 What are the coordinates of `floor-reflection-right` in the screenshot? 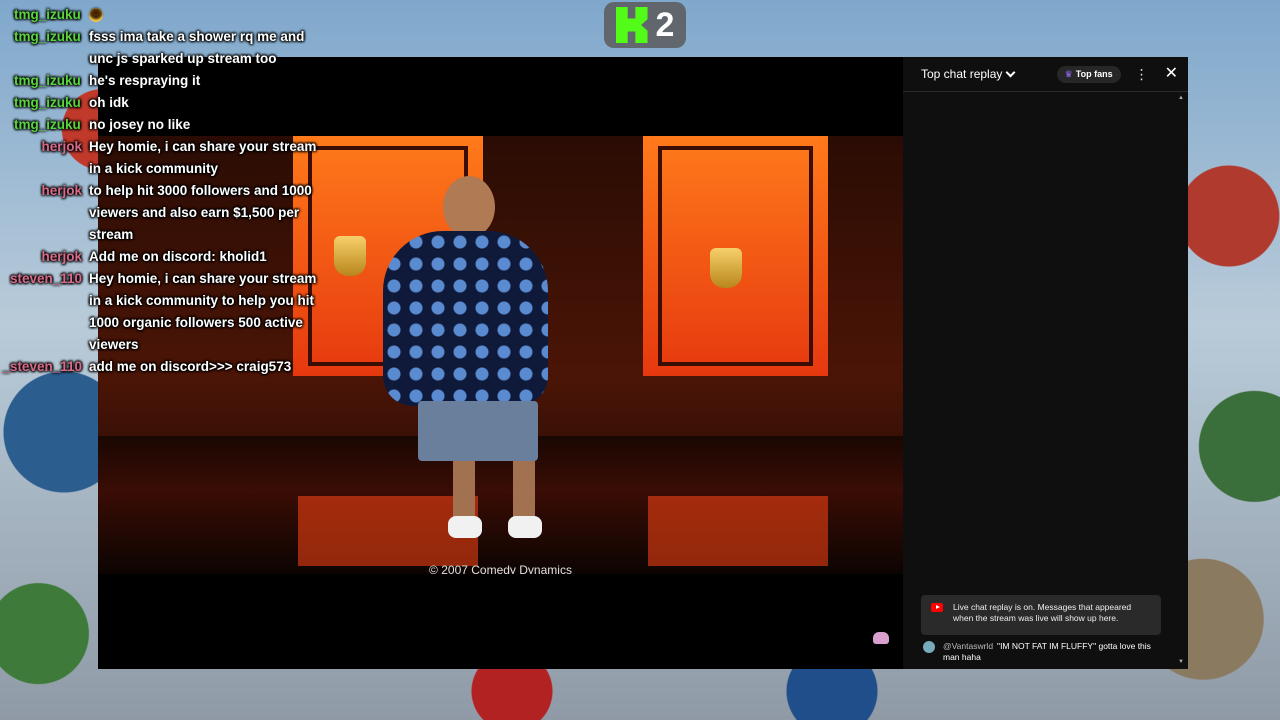 It's located at (738, 531).